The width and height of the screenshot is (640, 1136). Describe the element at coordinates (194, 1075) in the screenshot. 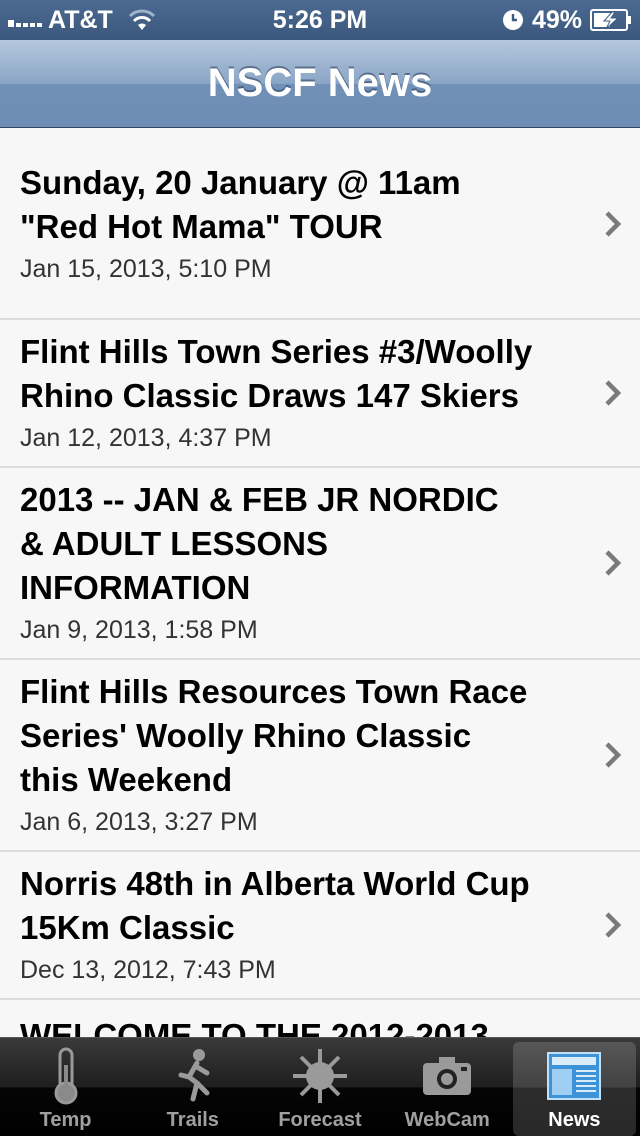

I see `skier-icon` at that location.